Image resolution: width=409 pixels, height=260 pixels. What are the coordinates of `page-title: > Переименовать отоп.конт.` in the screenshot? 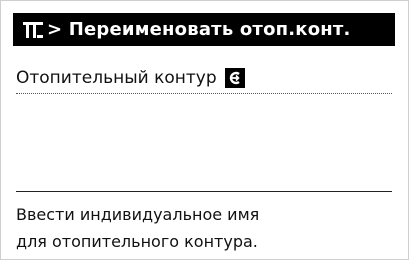 It's located at (199, 29).